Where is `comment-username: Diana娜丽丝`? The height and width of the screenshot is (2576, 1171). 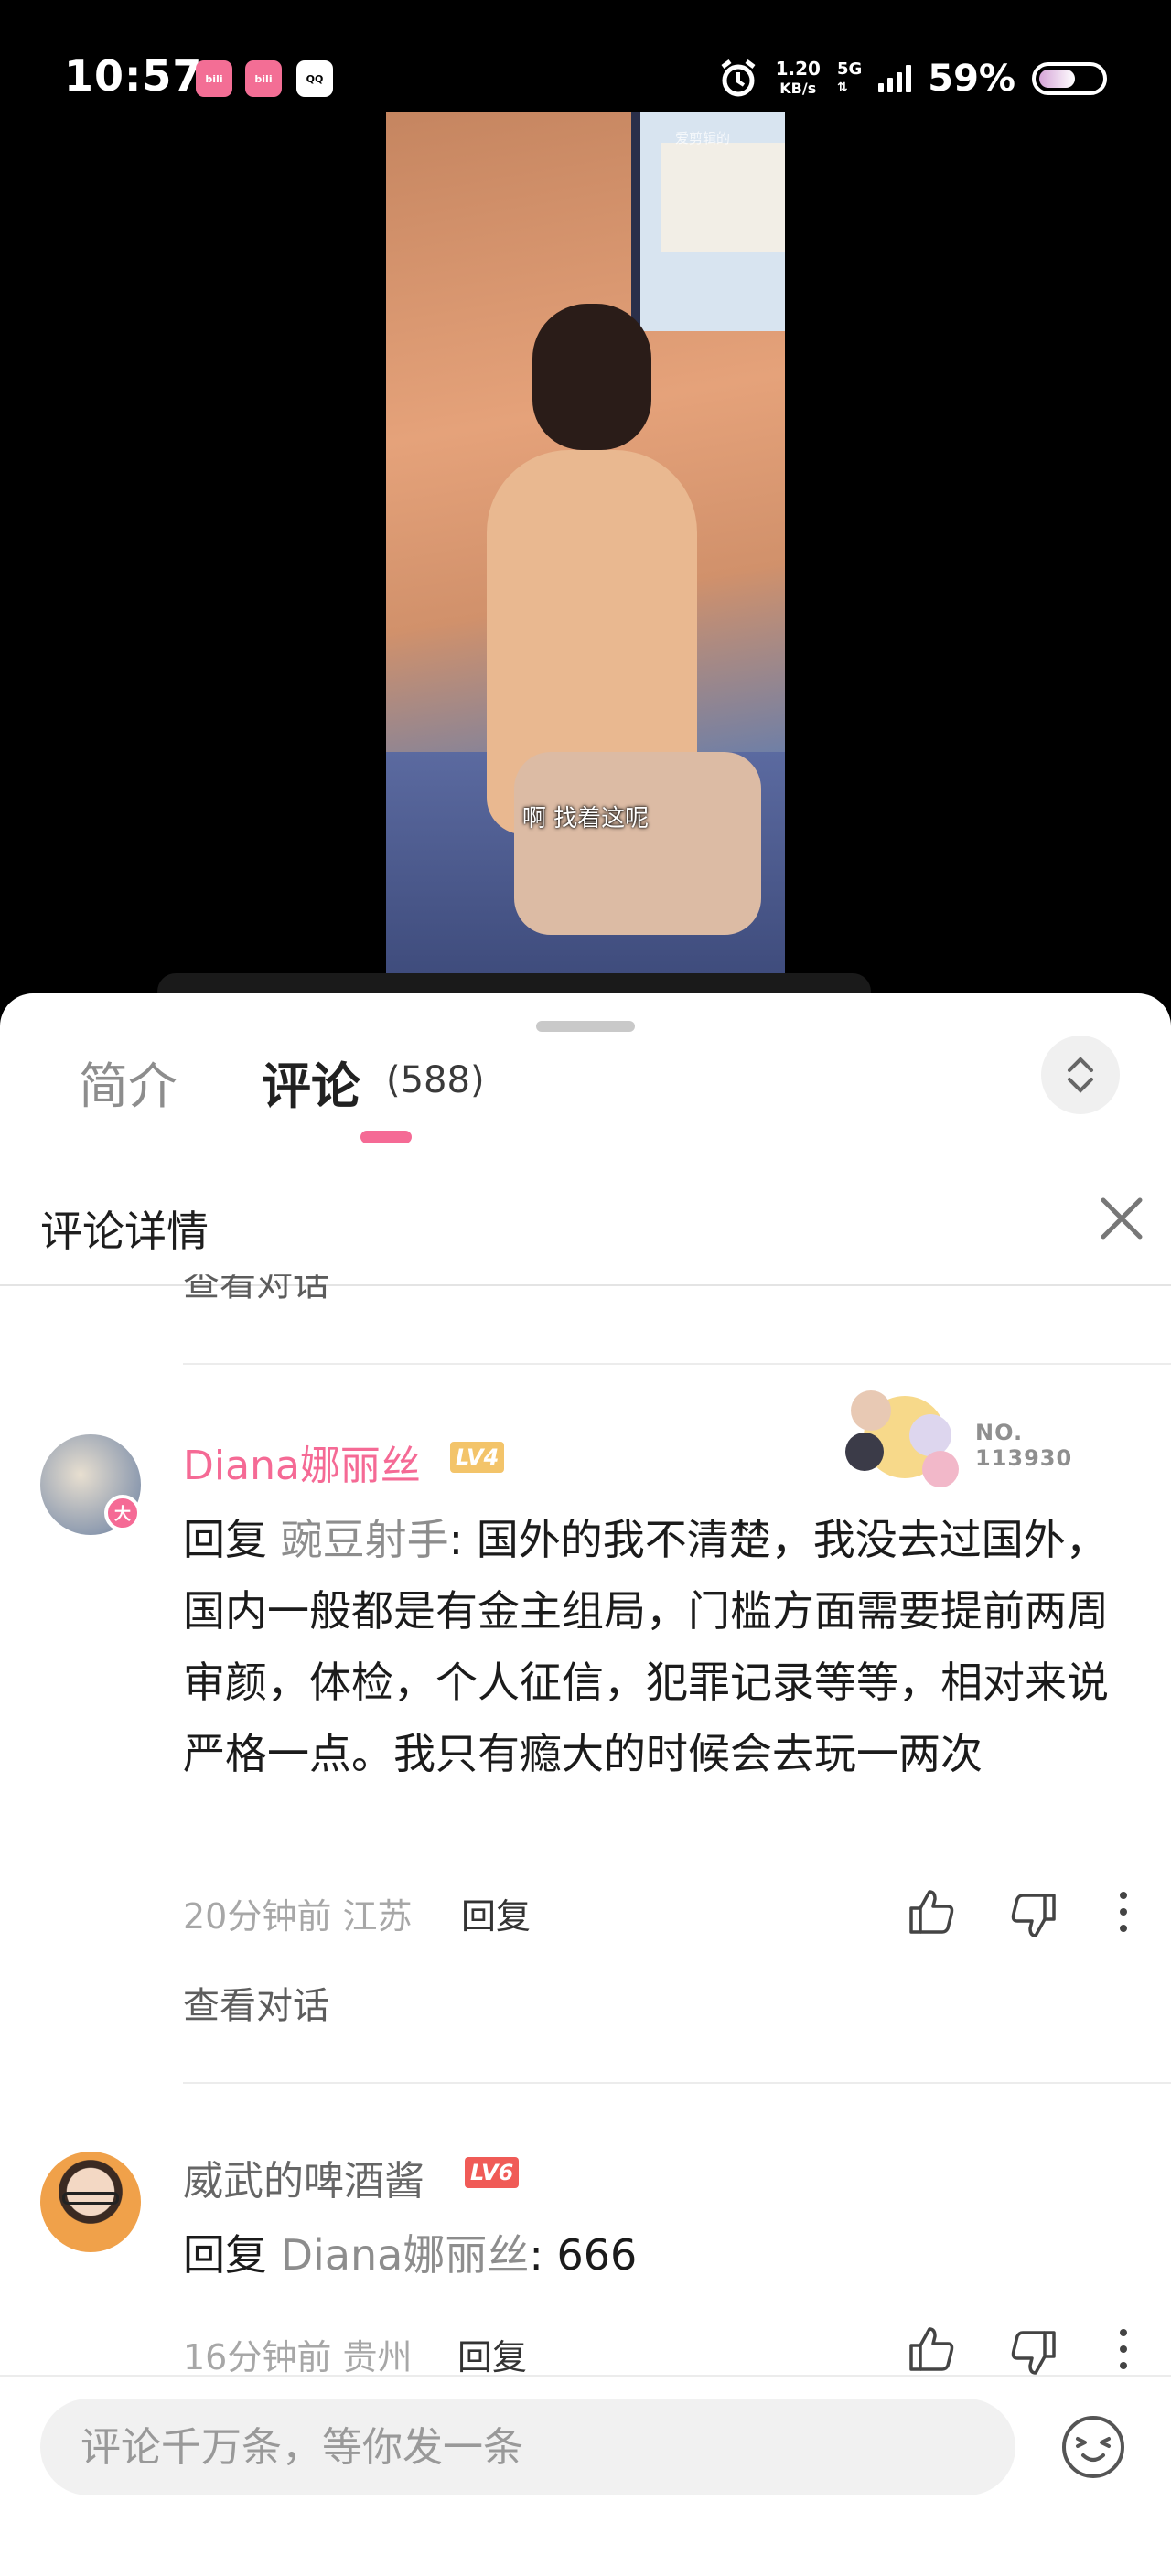
comment-username: Diana娜丽丝 is located at coordinates (302, 1462).